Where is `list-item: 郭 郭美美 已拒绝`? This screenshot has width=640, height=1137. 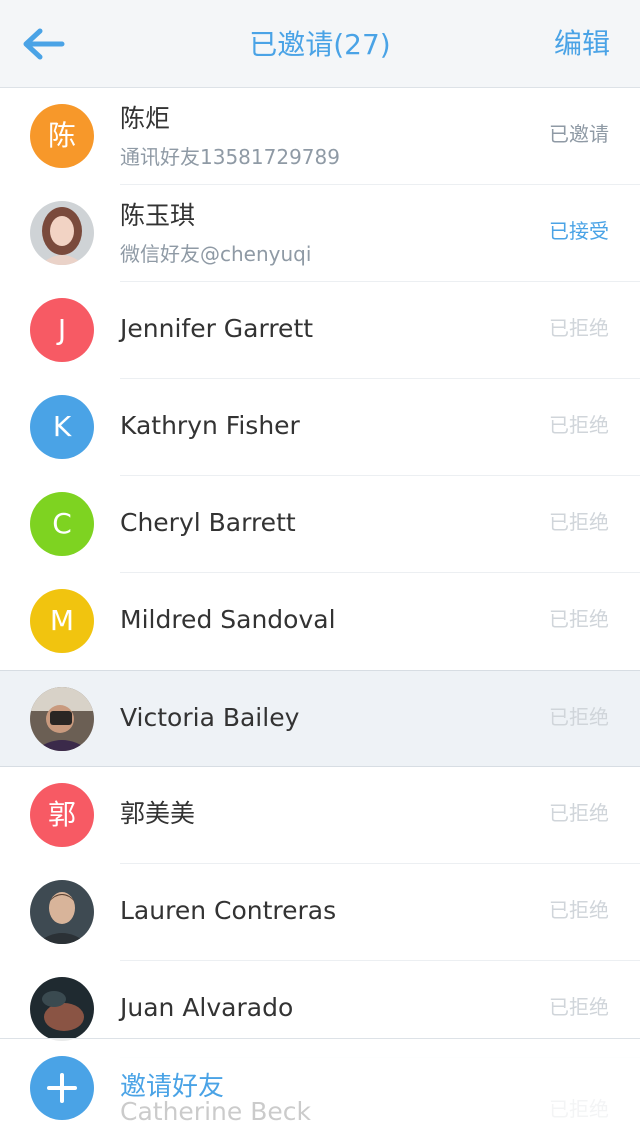
list-item: 郭 郭美美 已拒绝 is located at coordinates (320, 815).